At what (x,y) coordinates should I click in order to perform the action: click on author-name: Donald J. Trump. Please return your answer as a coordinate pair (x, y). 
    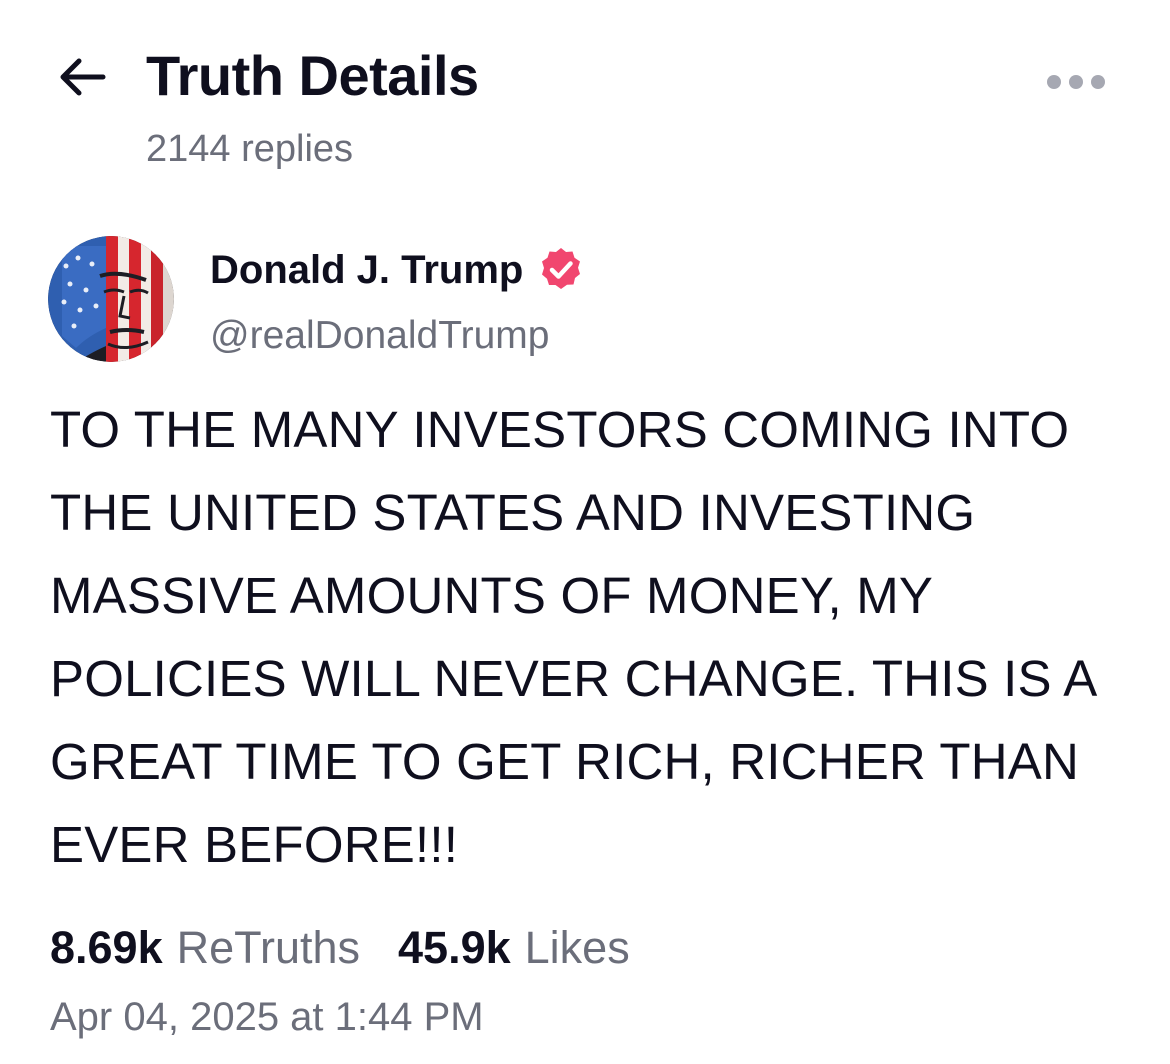
    Looking at the image, I should click on (366, 270).